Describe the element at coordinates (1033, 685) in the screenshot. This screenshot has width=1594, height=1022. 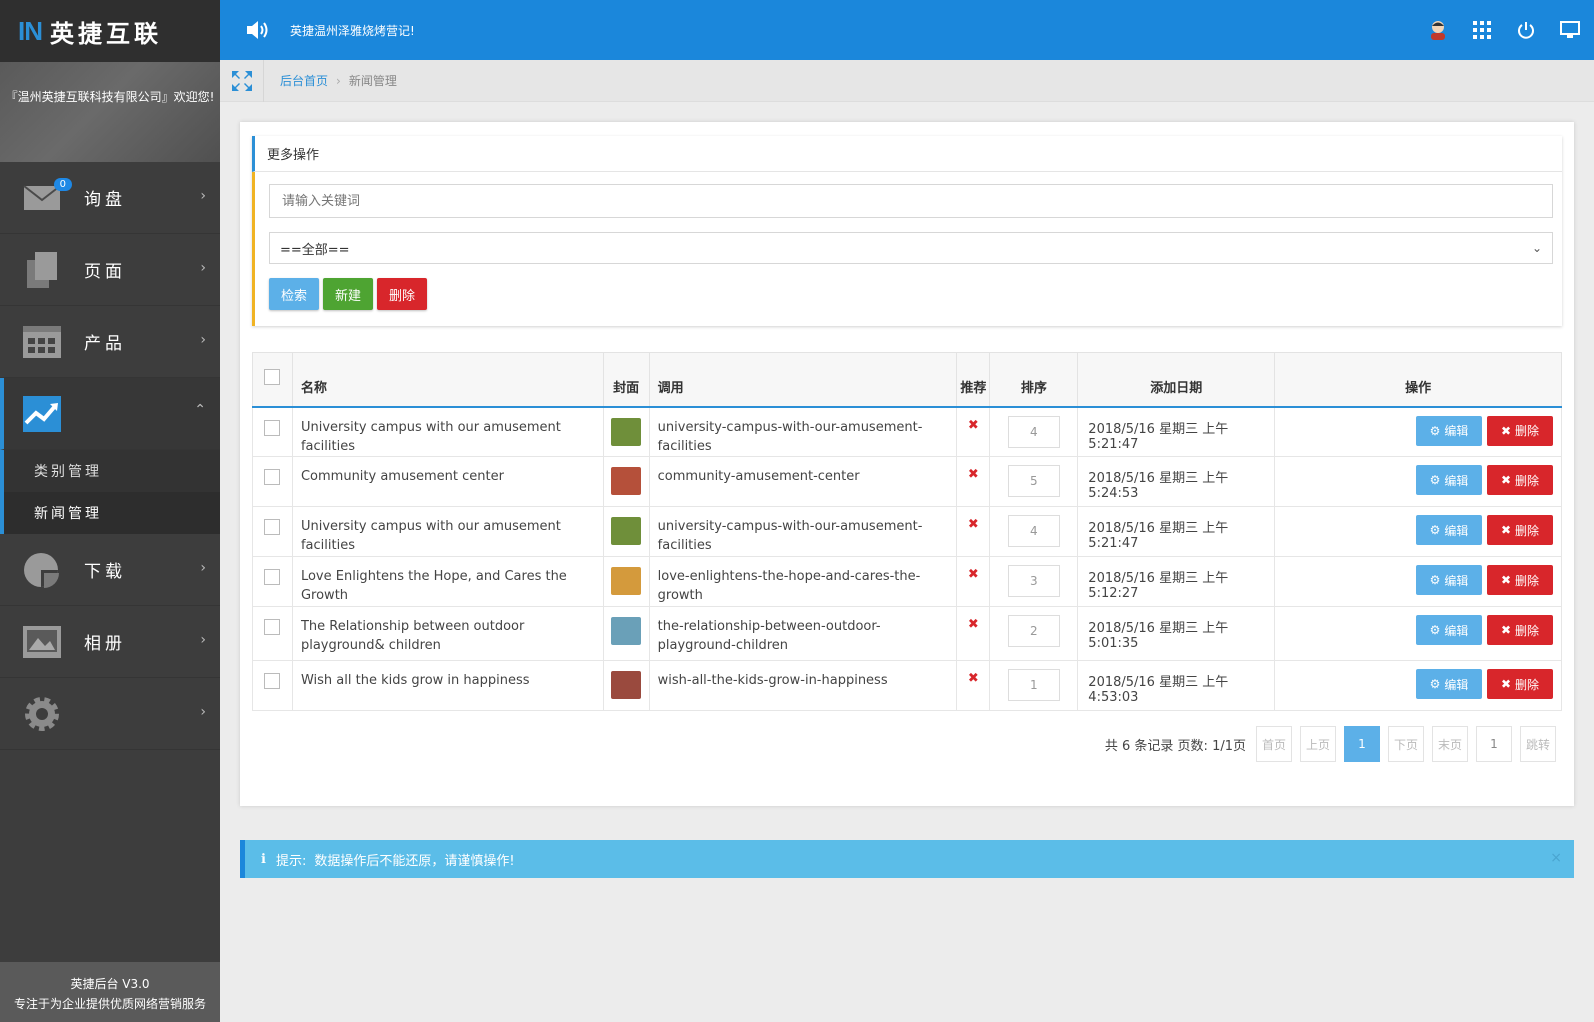
I see `order-input: 1` at that location.